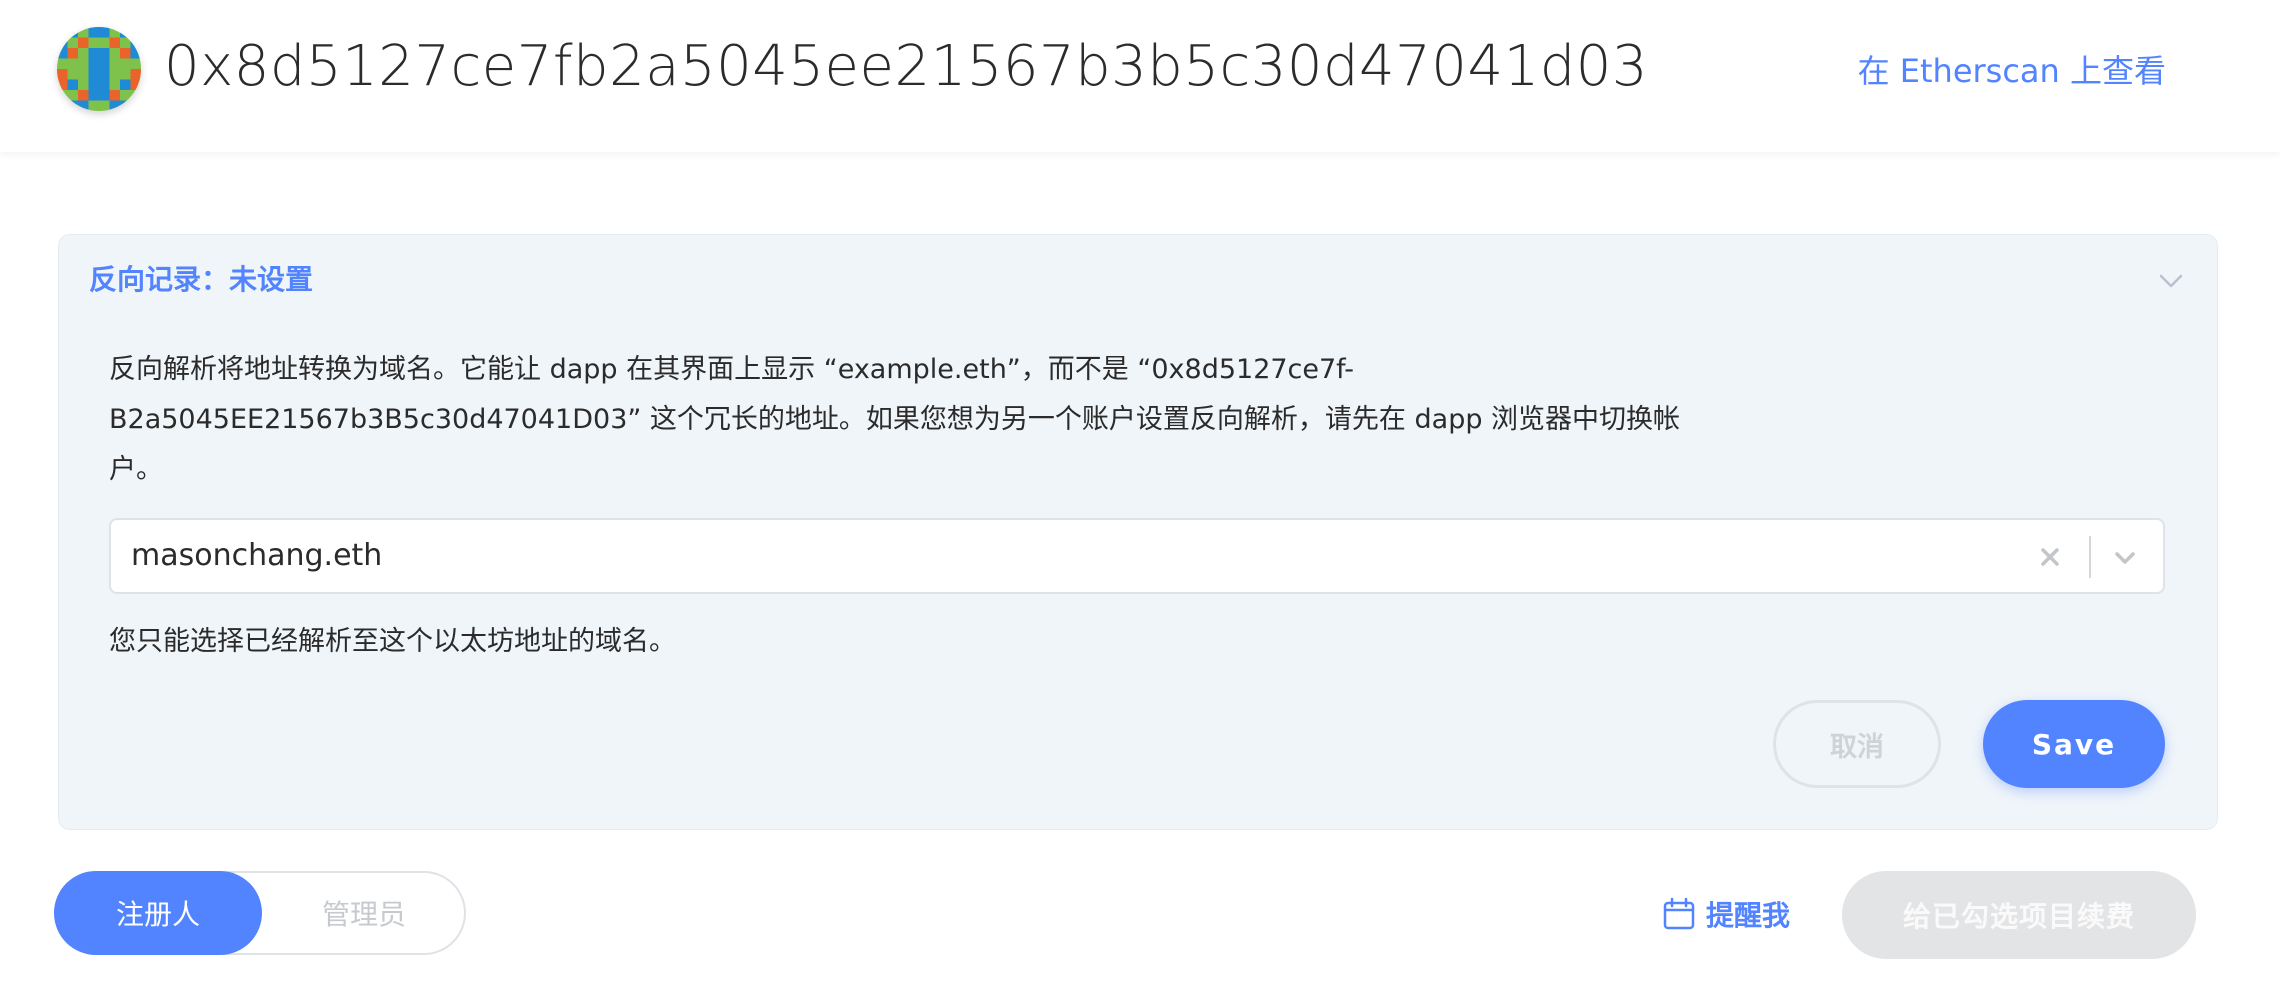 The image size is (2280, 988). What do you see at coordinates (2050, 557) in the screenshot?
I see `clear-icon` at bounding box center [2050, 557].